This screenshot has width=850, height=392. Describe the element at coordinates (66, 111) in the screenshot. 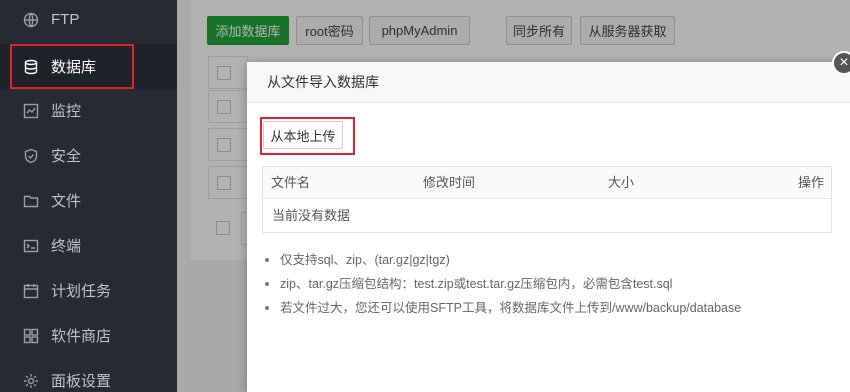

I see `sidebar-item-label: 监控` at that location.